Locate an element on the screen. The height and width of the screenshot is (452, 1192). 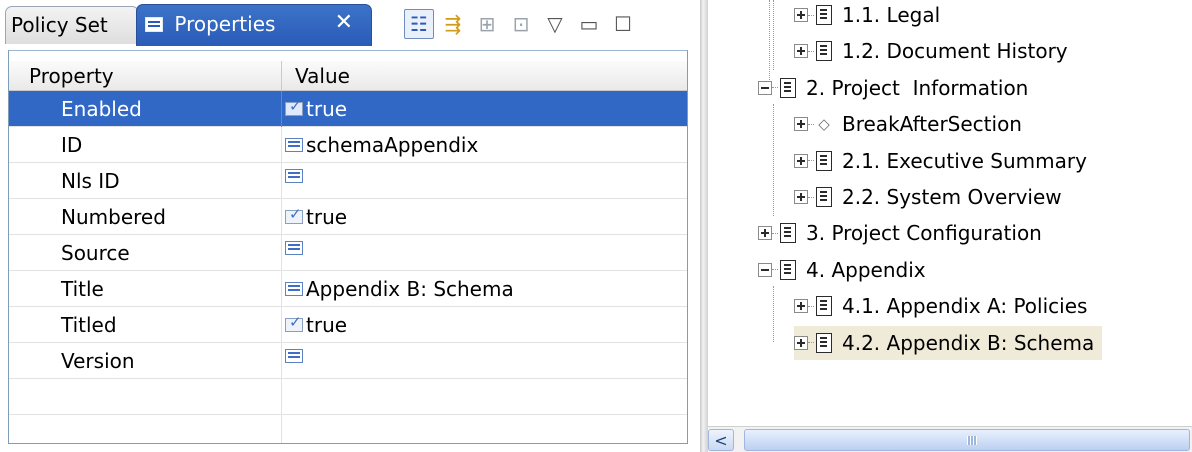
minimize-icon: ▭ is located at coordinates (589, 24).